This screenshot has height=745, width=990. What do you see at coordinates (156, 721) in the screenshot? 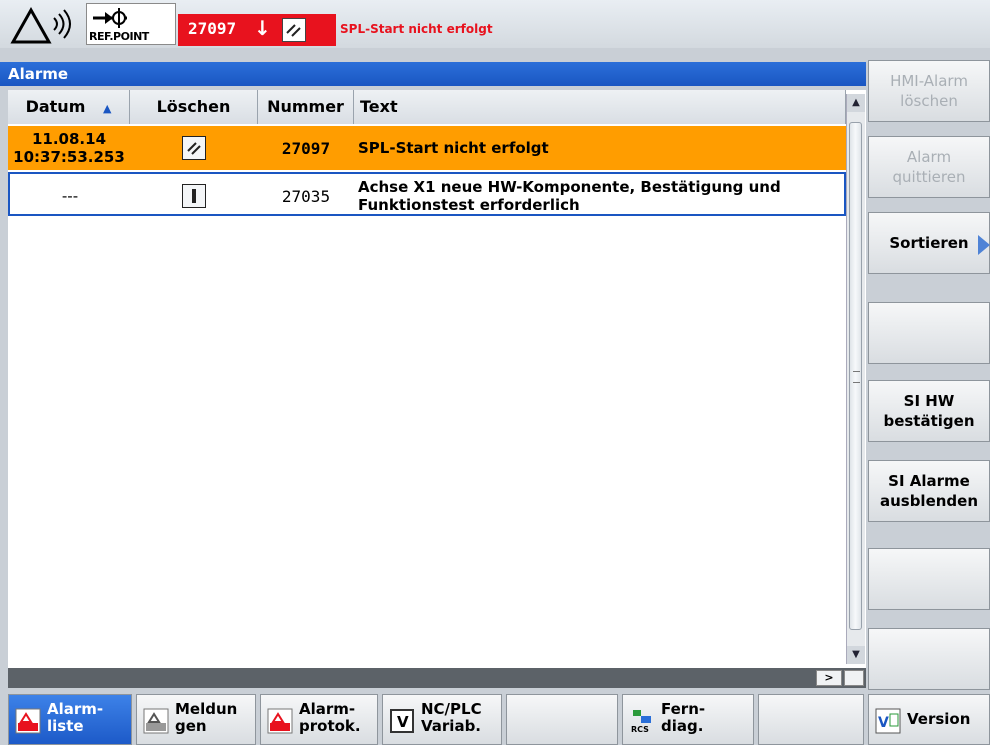
I see `messages-icon` at bounding box center [156, 721].